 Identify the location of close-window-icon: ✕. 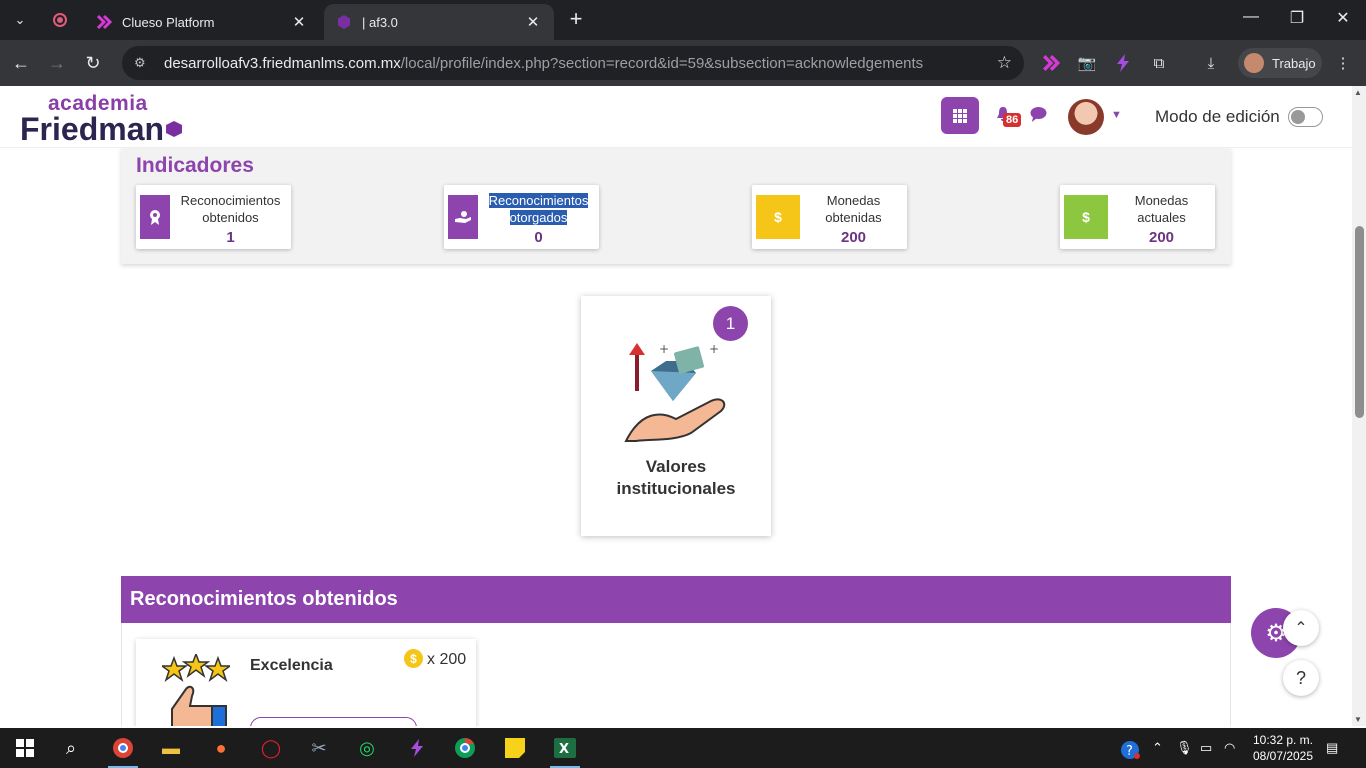
(1343, 18).